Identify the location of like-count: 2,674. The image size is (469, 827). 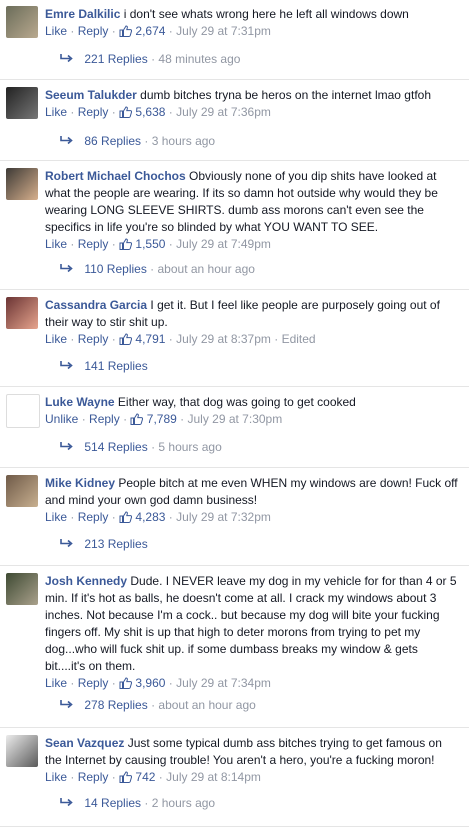
(150, 31).